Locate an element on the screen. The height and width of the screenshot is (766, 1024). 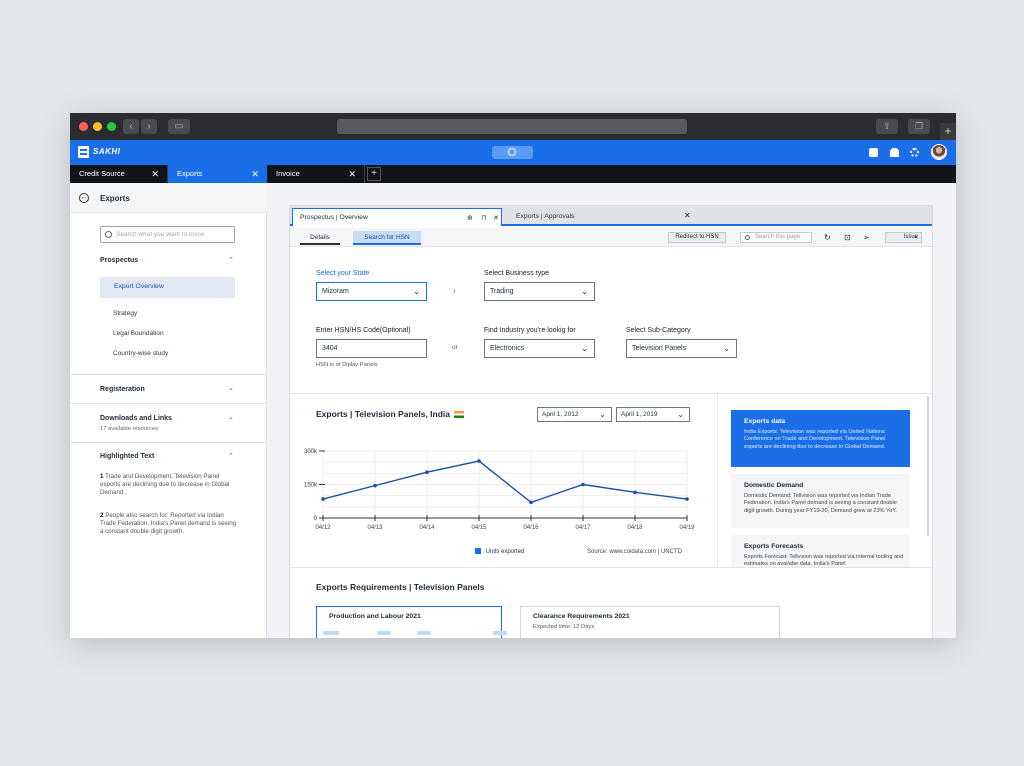
tab-credit-source: Credit Source ✕ is located at coordinates (119, 174).